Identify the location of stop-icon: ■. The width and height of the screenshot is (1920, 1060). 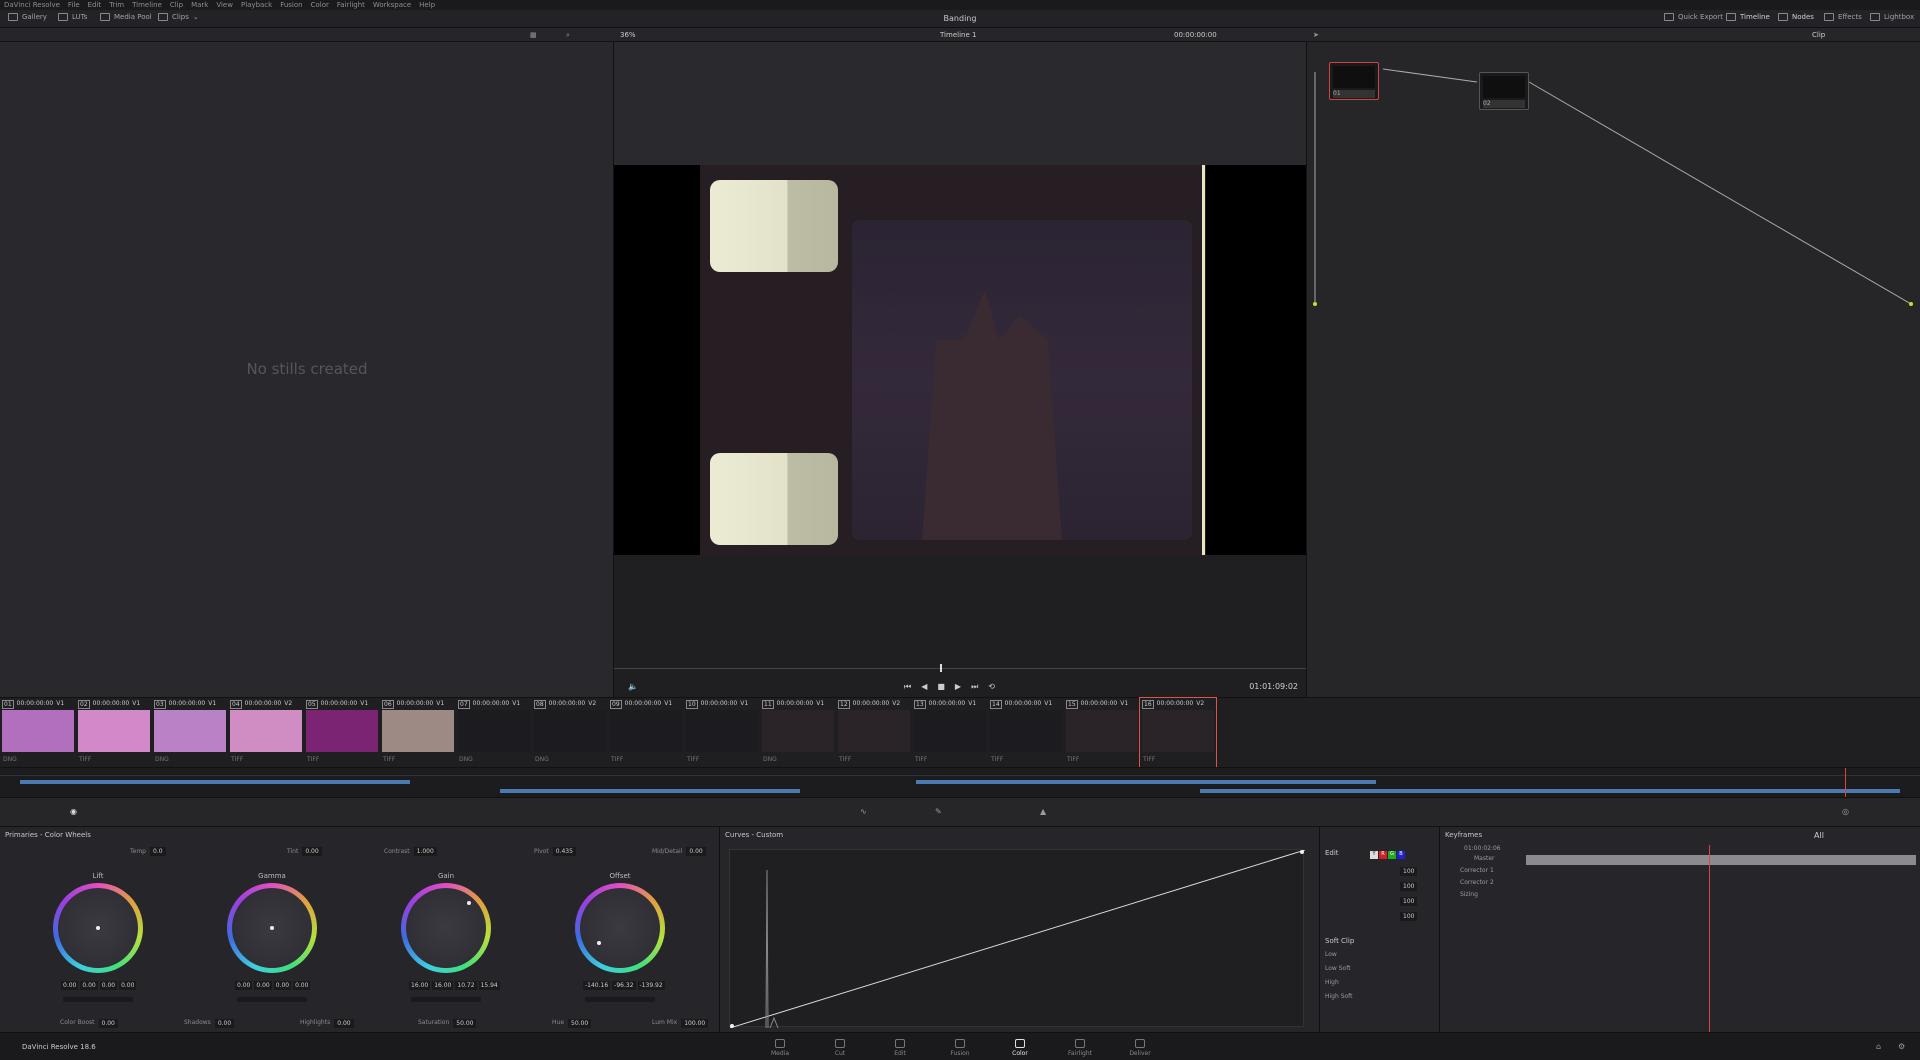
(941, 687).